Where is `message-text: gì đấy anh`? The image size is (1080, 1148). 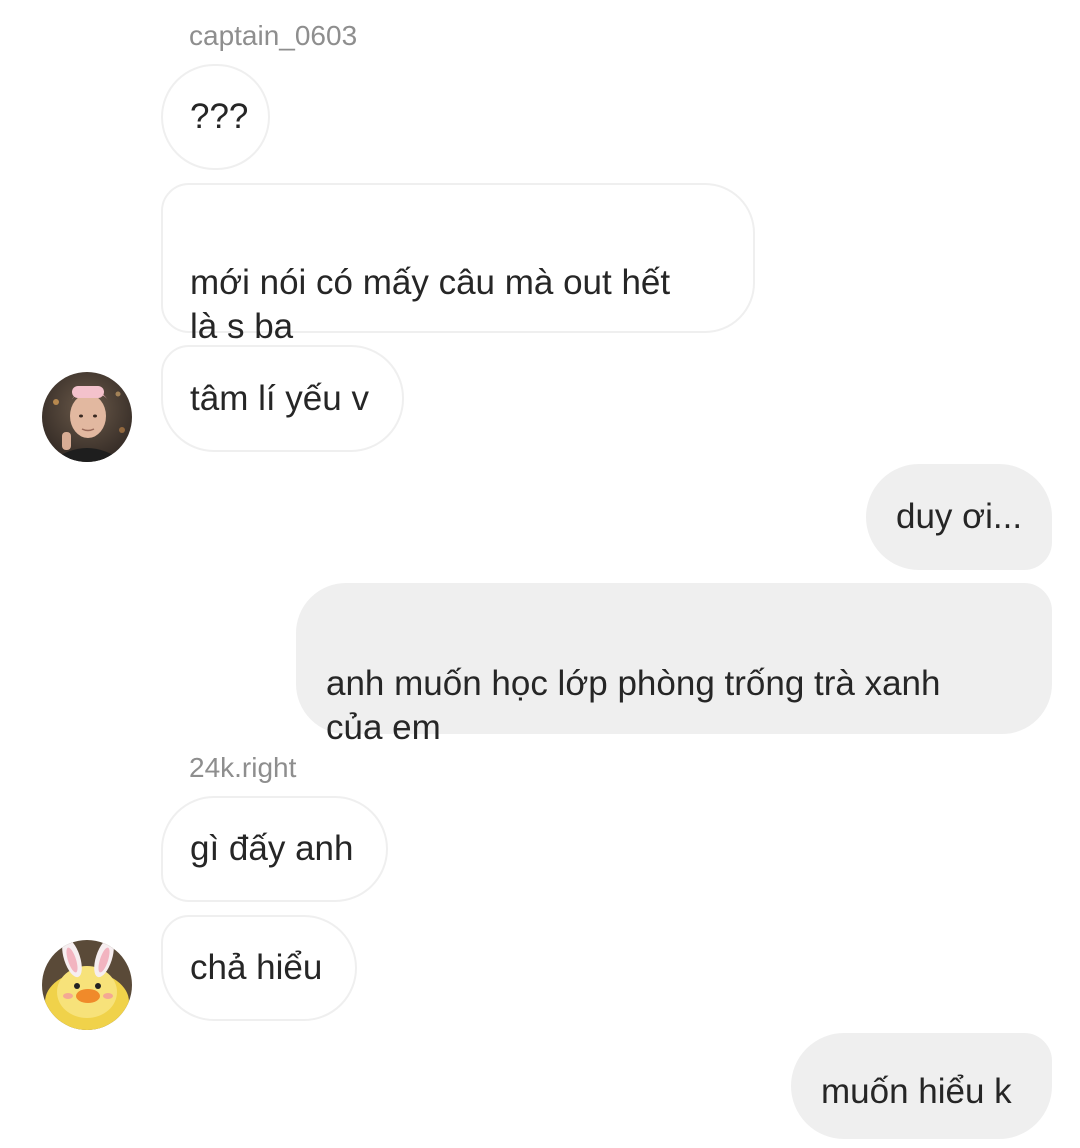 message-text: gì đấy anh is located at coordinates (272, 848).